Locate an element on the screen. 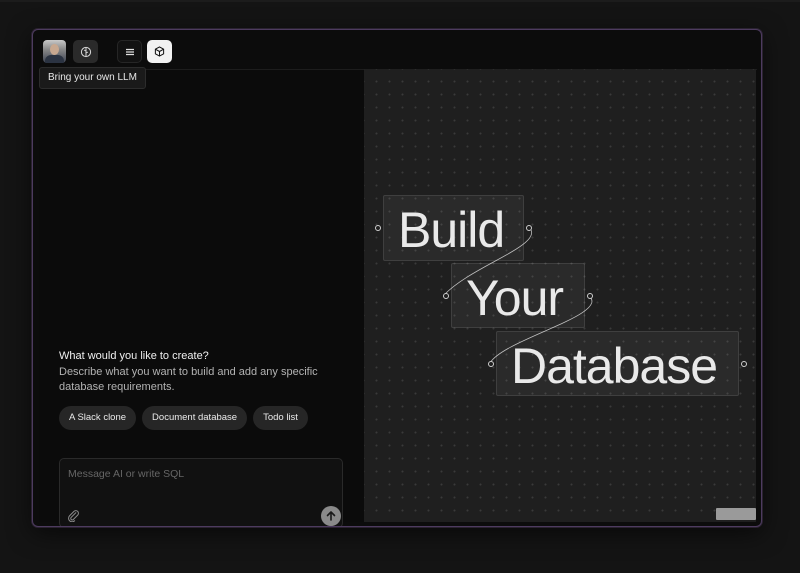  schema-button is located at coordinates (159, 51).